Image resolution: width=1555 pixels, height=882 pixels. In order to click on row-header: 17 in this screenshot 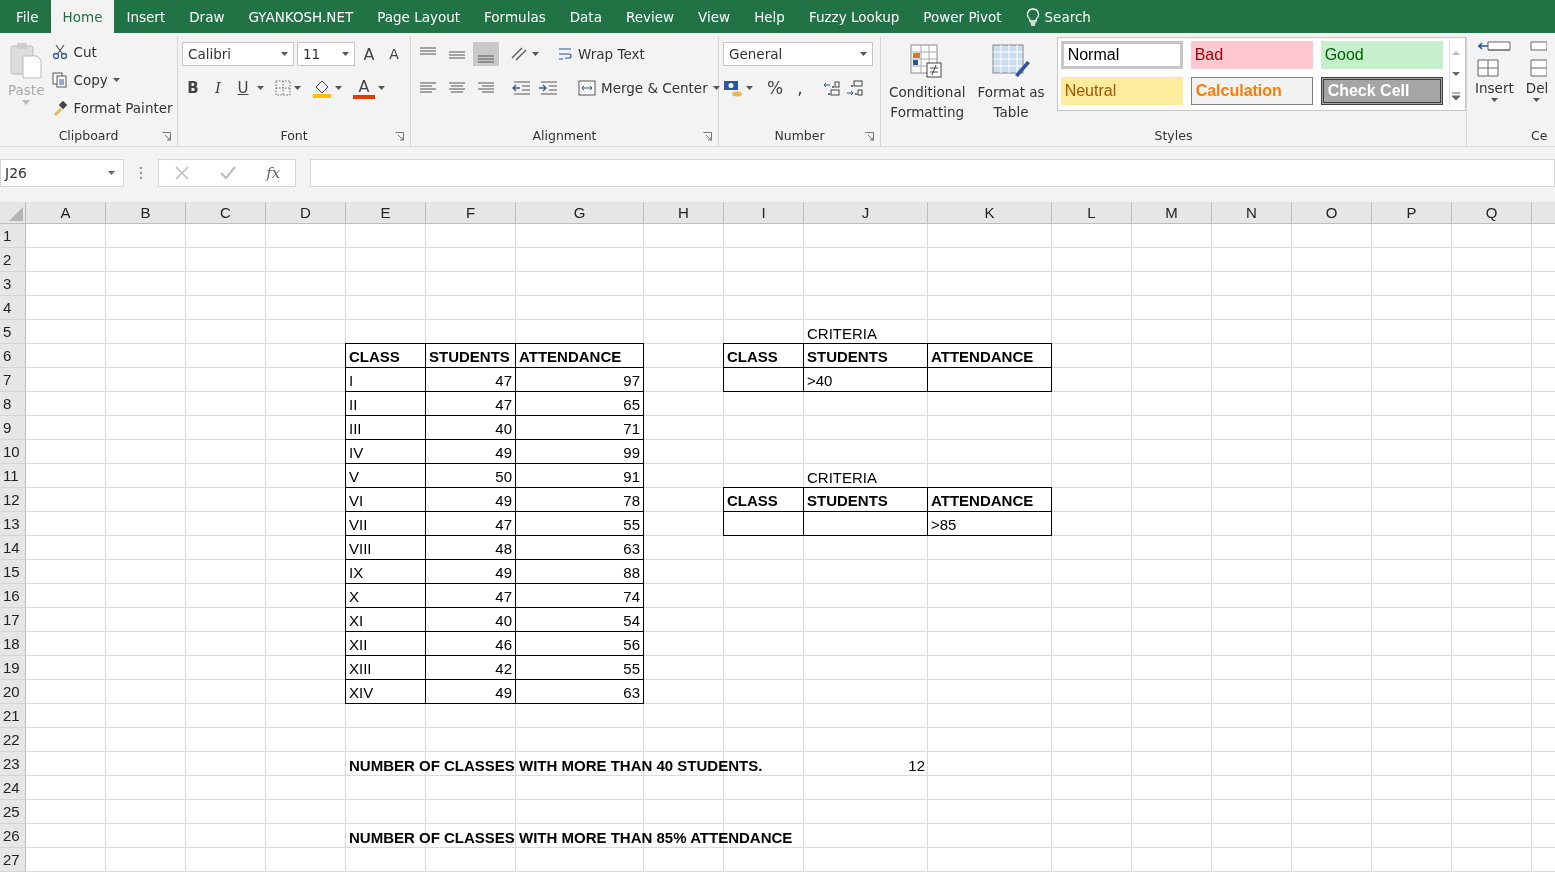, I will do `click(13, 620)`.